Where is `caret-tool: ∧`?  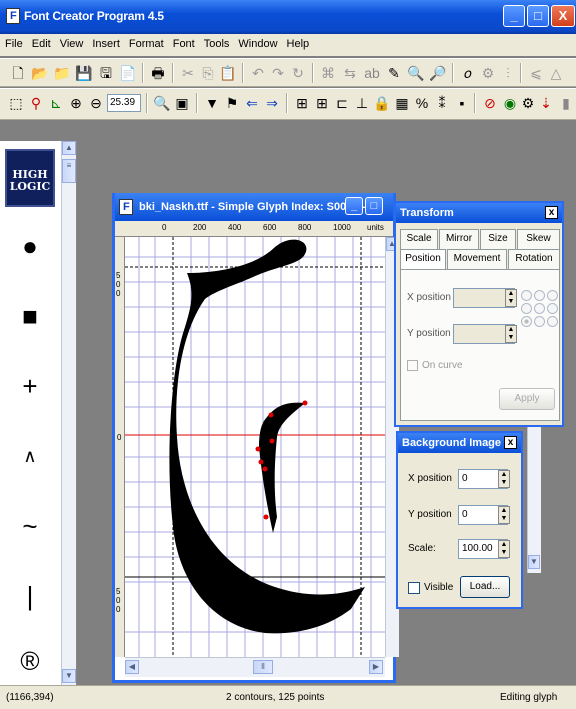
caret-tool: ∧ is located at coordinates (30, 456).